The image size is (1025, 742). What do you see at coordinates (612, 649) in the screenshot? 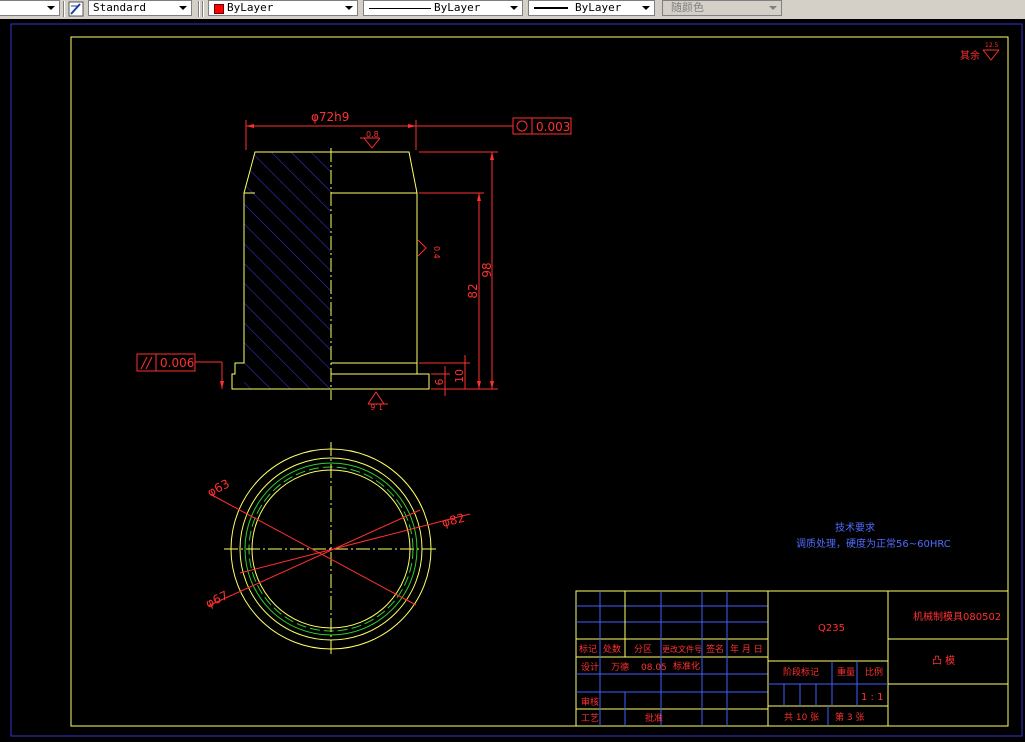
I see `col-qty: 处数` at bounding box center [612, 649].